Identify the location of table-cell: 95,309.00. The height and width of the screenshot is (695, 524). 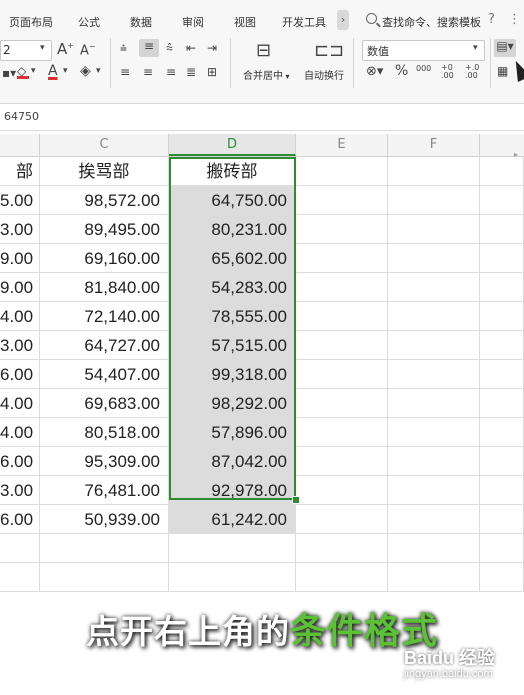
(104, 461).